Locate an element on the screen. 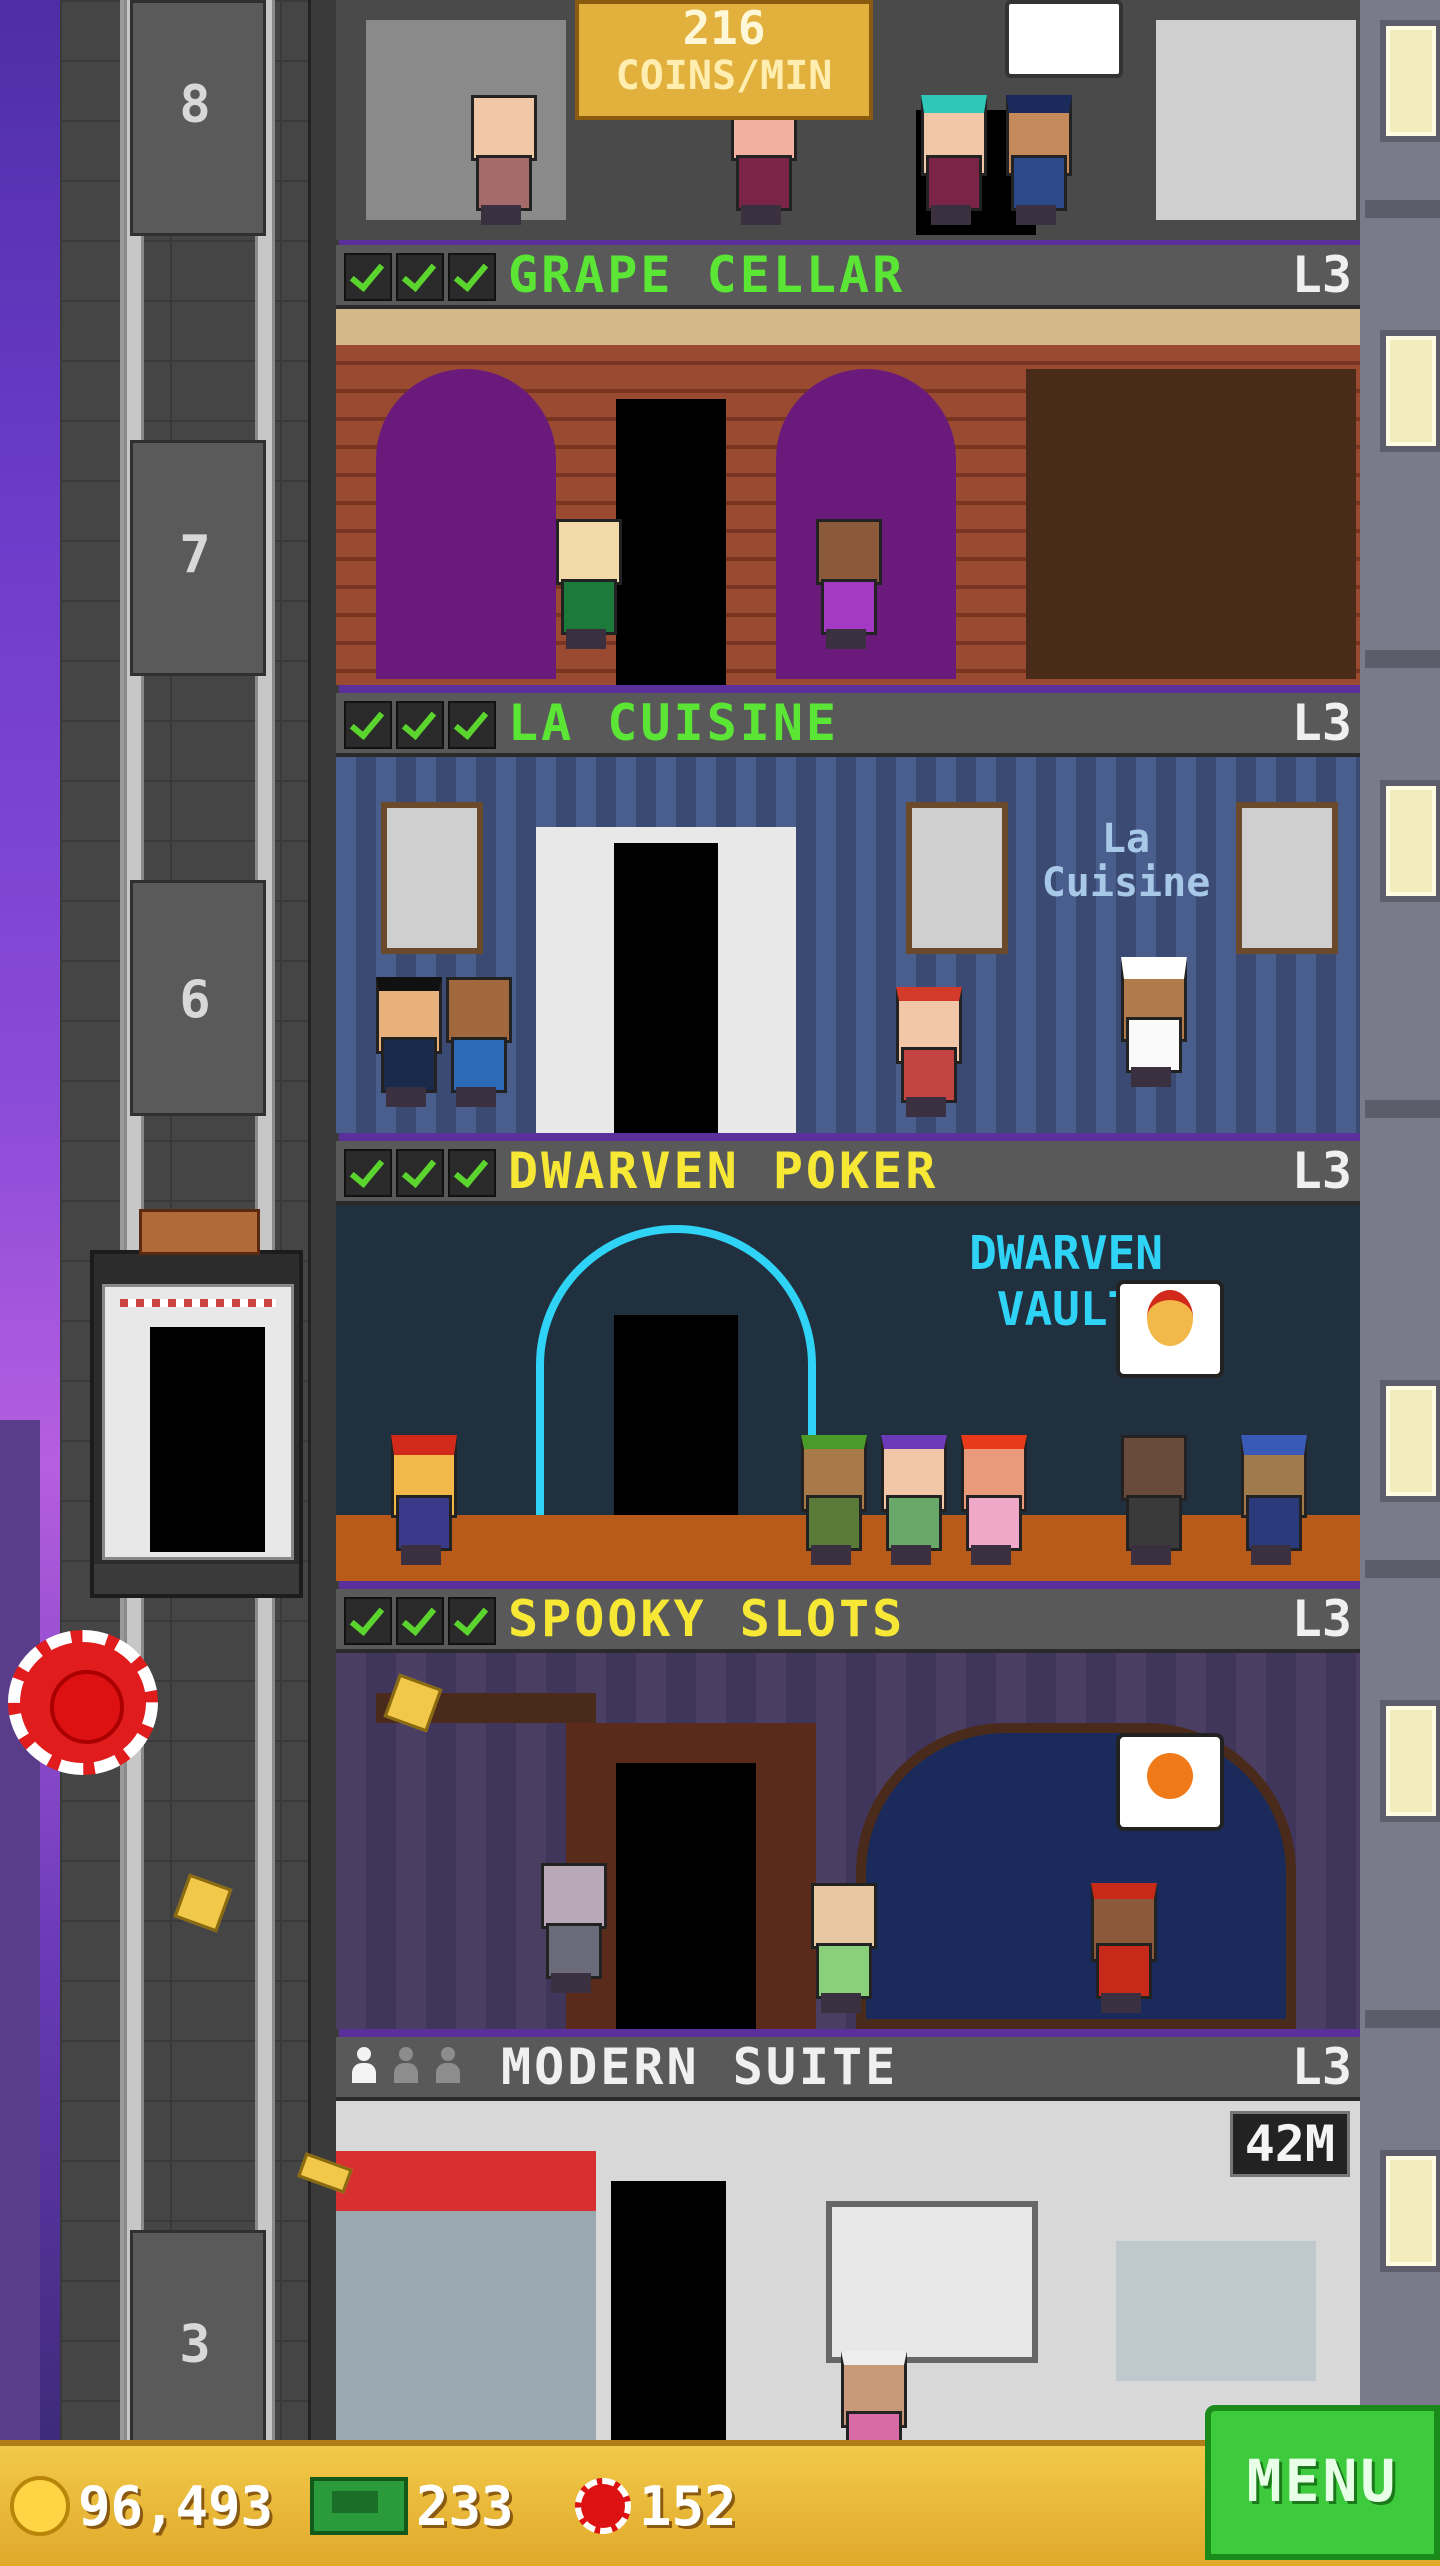 The width and height of the screenshot is (1440, 2566). occupancy-indicator is located at coordinates (406, 2065).